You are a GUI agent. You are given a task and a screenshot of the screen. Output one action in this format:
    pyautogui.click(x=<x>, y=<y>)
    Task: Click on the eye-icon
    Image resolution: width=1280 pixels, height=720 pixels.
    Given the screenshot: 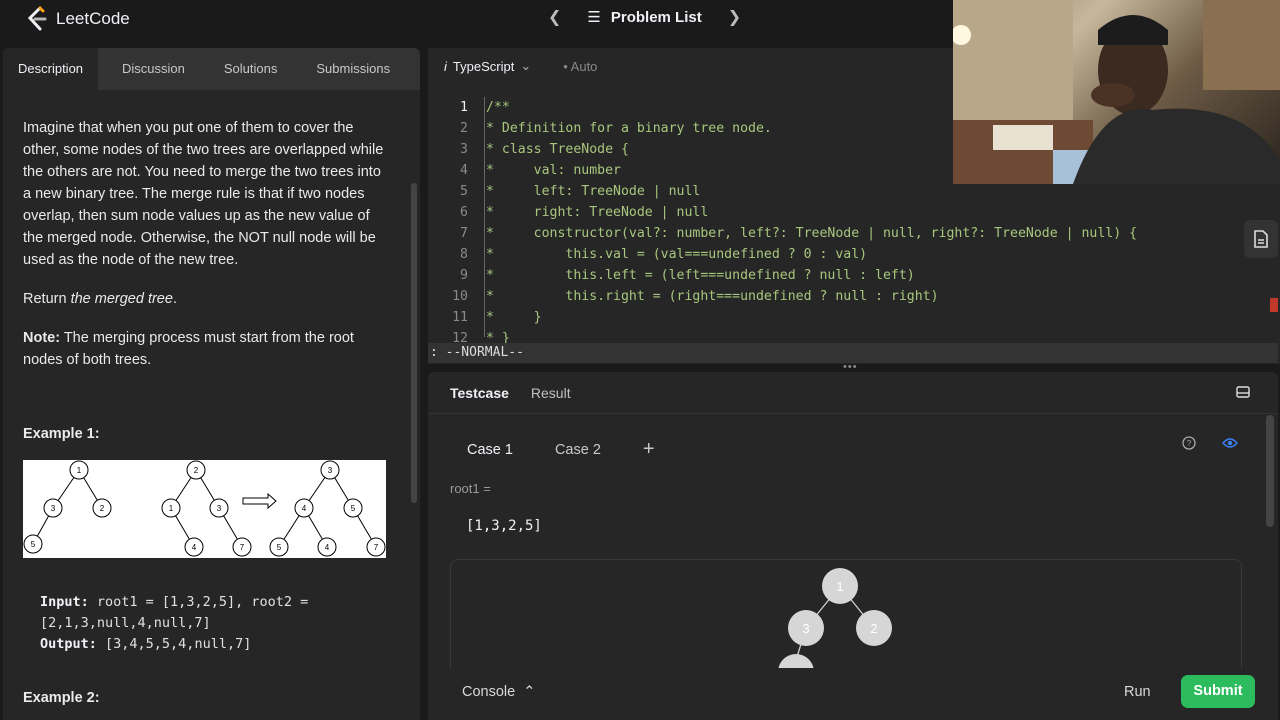 What is the action you would take?
    pyautogui.click(x=1230, y=443)
    